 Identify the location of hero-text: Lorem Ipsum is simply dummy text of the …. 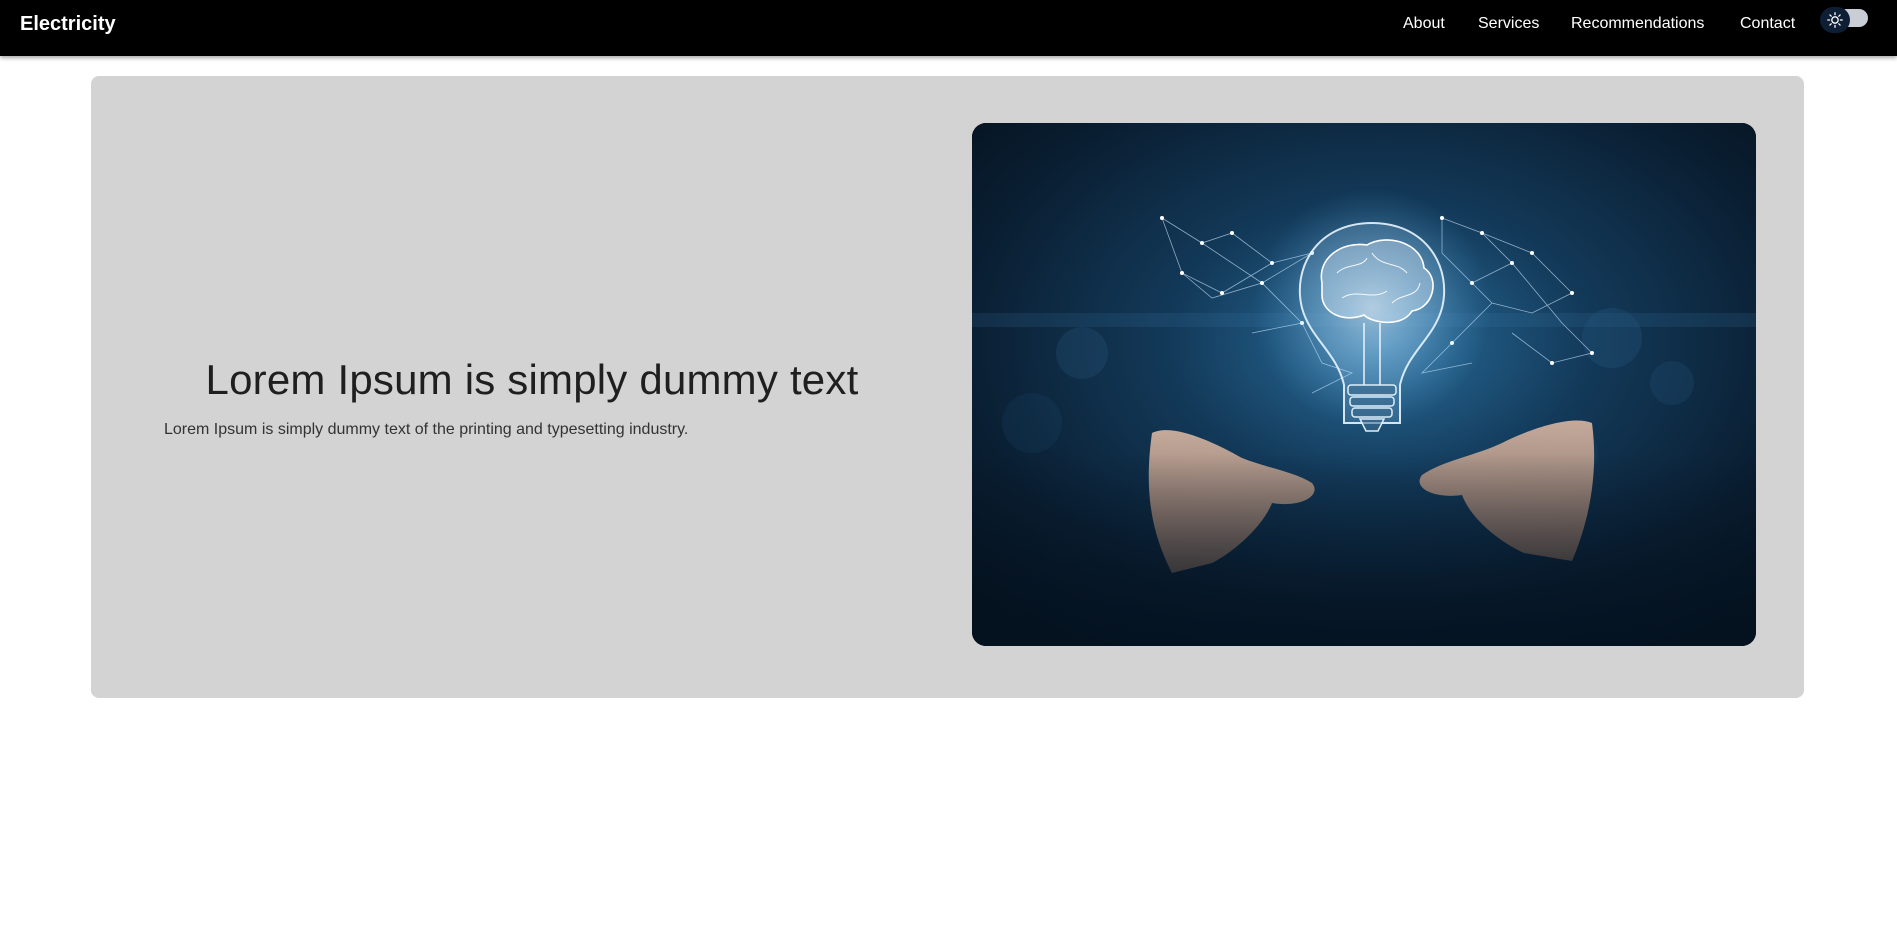
(426, 429).